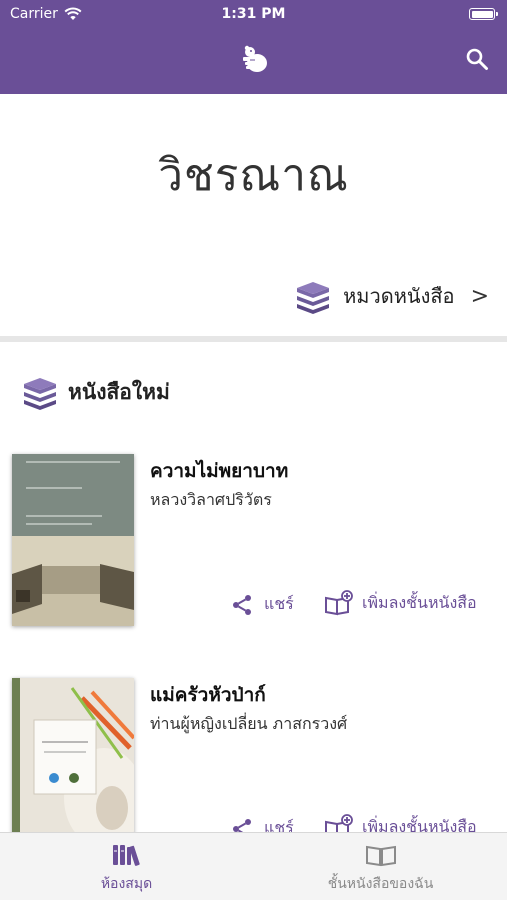  Describe the element at coordinates (126, 855) in the screenshot. I see `library-icon` at that location.